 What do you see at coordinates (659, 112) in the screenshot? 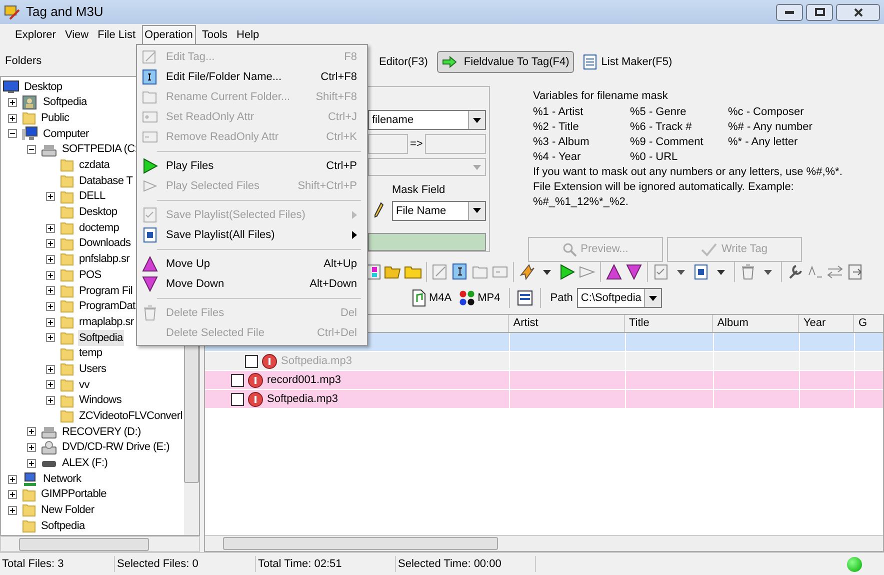
I see `variable-entry: %5 - Genre` at bounding box center [659, 112].